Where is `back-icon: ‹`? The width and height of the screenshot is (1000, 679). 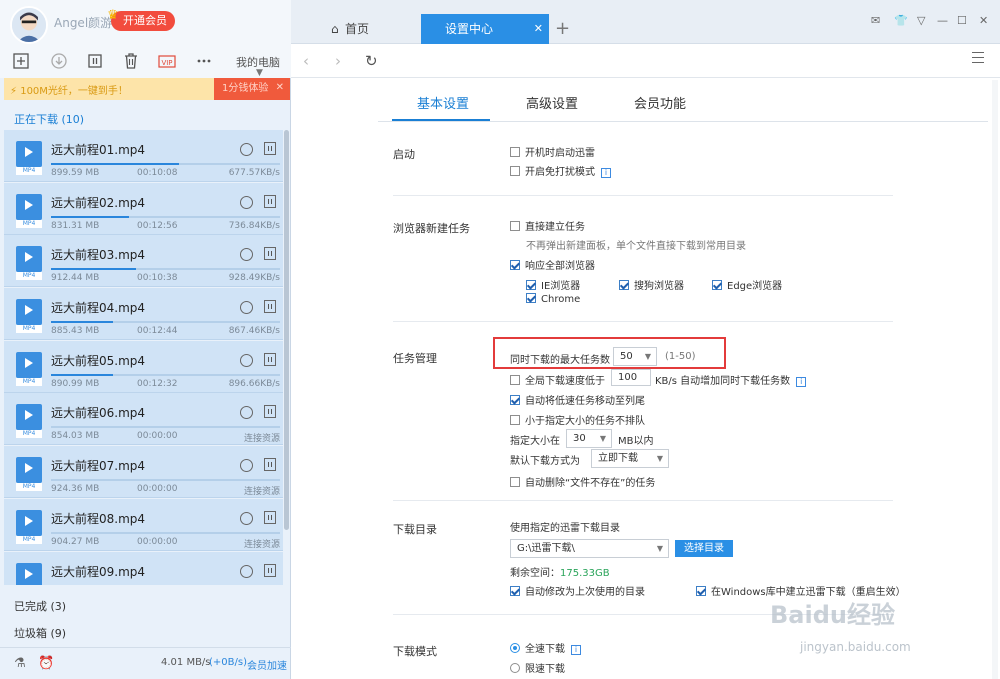
back-icon: ‹ is located at coordinates (306, 61).